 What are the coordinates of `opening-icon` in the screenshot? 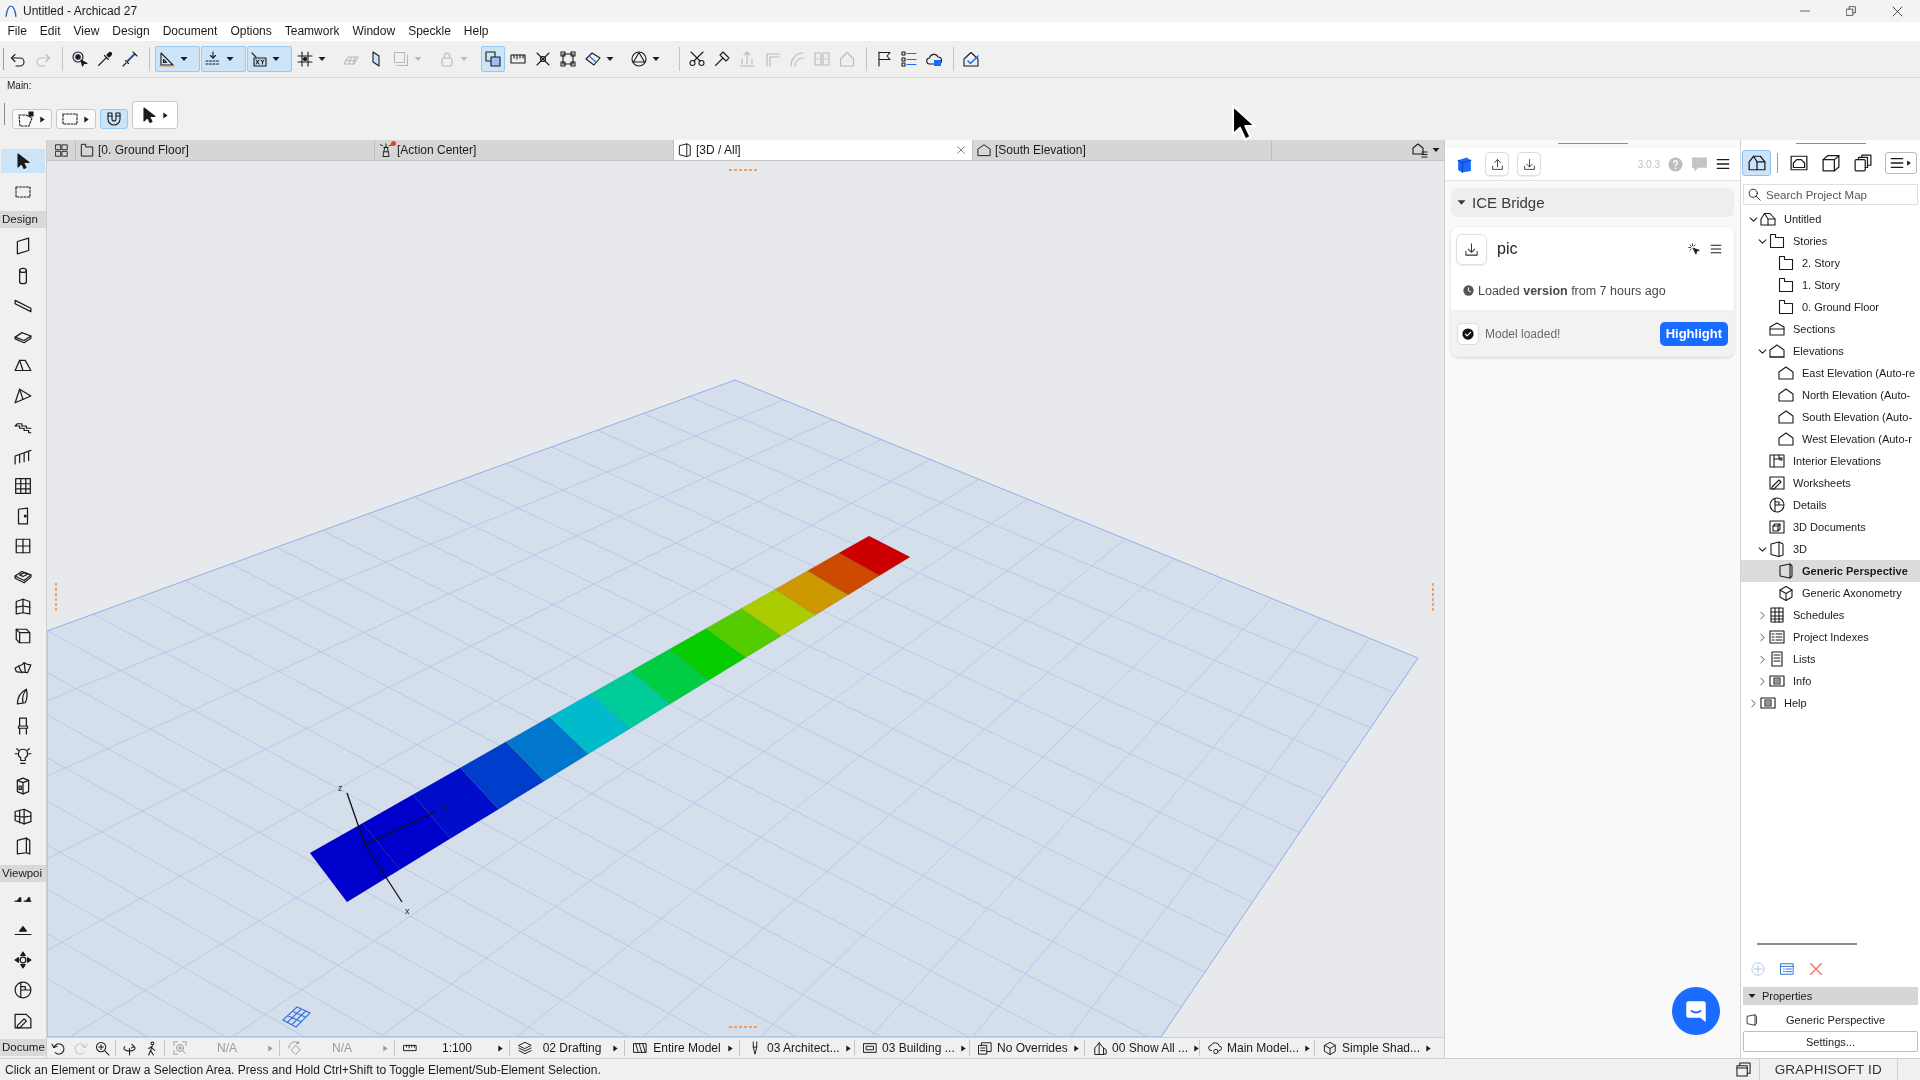 It's located at (23, 846).